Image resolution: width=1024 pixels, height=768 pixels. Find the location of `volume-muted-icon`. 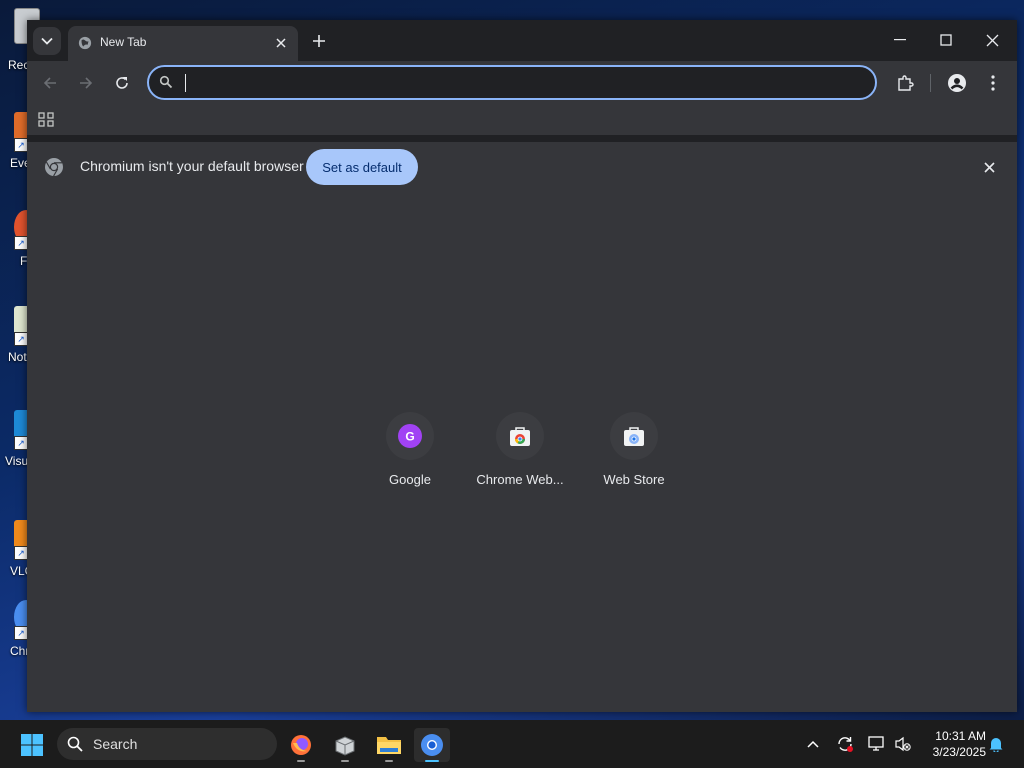

volume-muted-icon is located at coordinates (903, 744).